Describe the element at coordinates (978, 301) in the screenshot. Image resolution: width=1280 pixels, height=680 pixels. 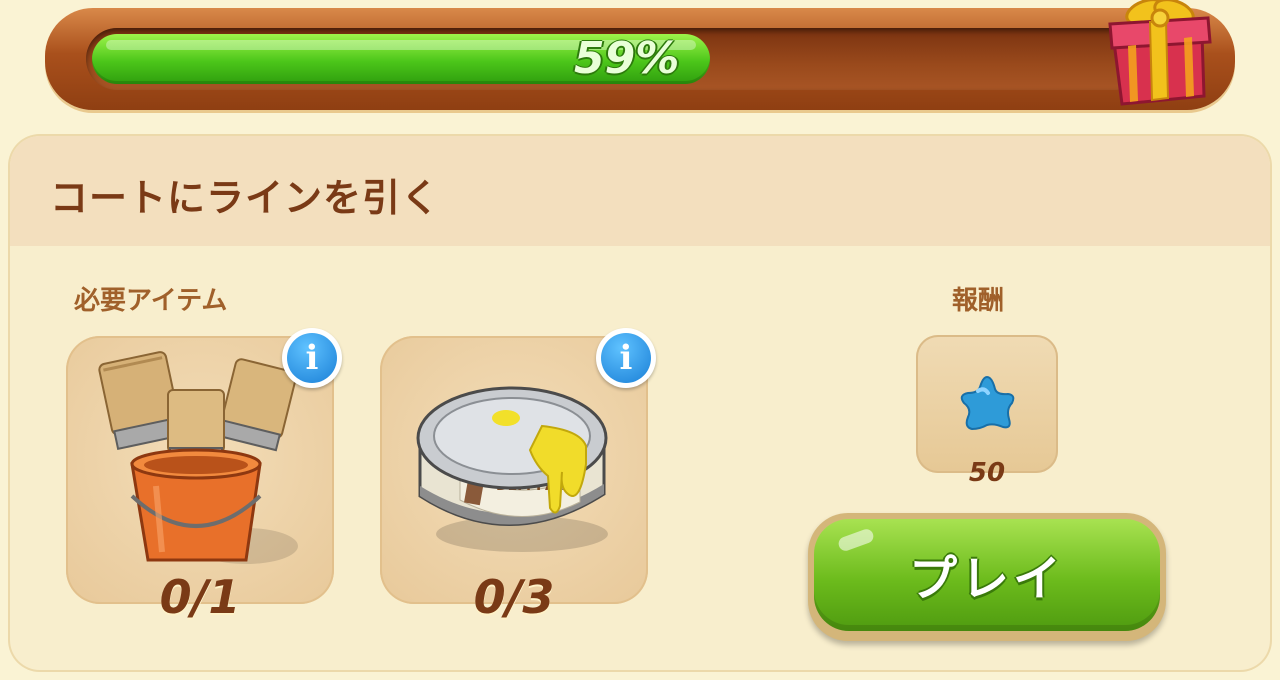
I see `reward-label: 報酬` at that location.